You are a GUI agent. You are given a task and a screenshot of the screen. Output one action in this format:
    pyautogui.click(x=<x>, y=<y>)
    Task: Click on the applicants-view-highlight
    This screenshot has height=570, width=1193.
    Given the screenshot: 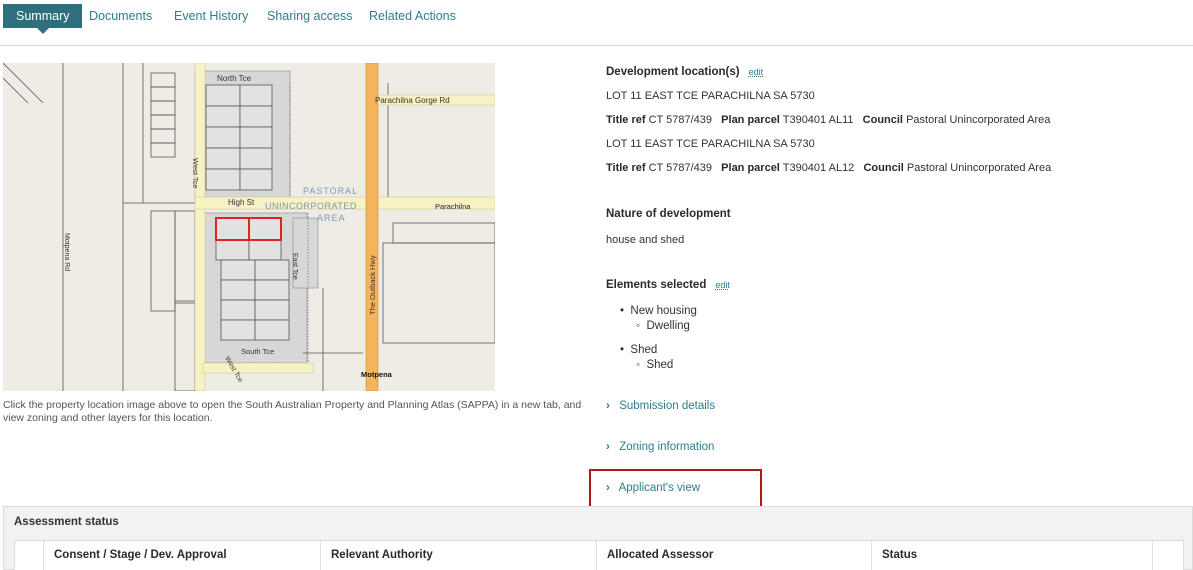 What is the action you would take?
    pyautogui.click(x=675, y=488)
    